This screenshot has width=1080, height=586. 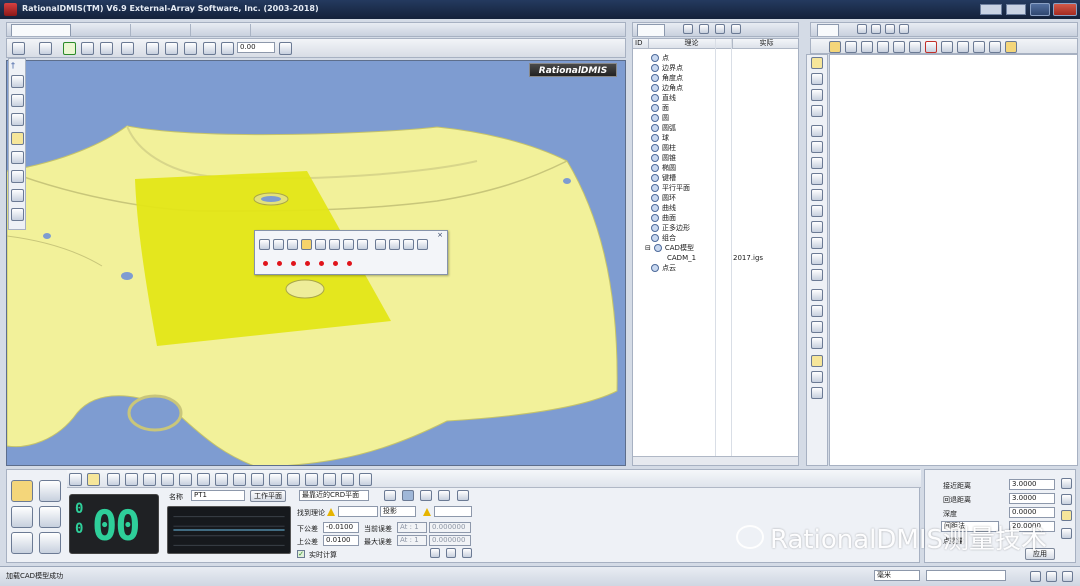 What do you see at coordinates (306, 244) in the screenshot?
I see `slot-icon` at bounding box center [306, 244].